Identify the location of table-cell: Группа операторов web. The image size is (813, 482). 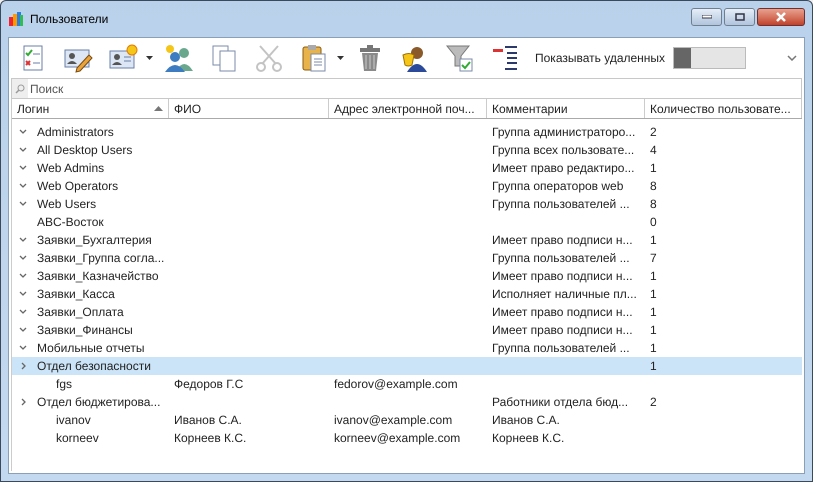
(558, 186).